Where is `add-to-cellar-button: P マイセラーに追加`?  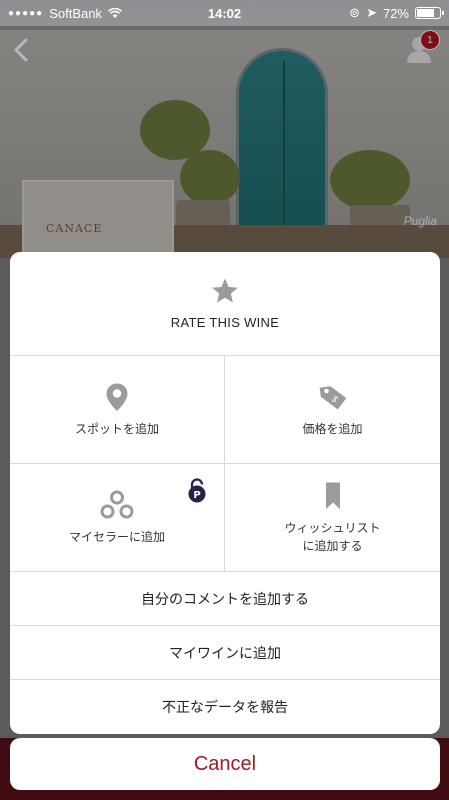
add-to-cellar-button: P マイセラーに追加 is located at coordinates (117, 518).